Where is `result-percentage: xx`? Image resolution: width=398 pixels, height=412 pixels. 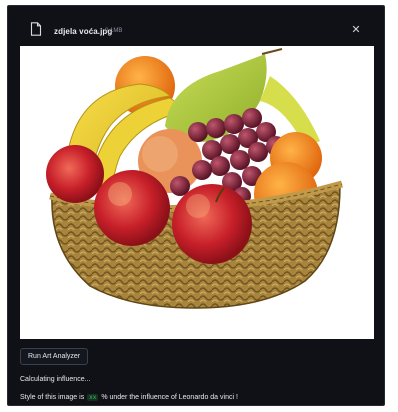 result-percentage: xx is located at coordinates (93, 397).